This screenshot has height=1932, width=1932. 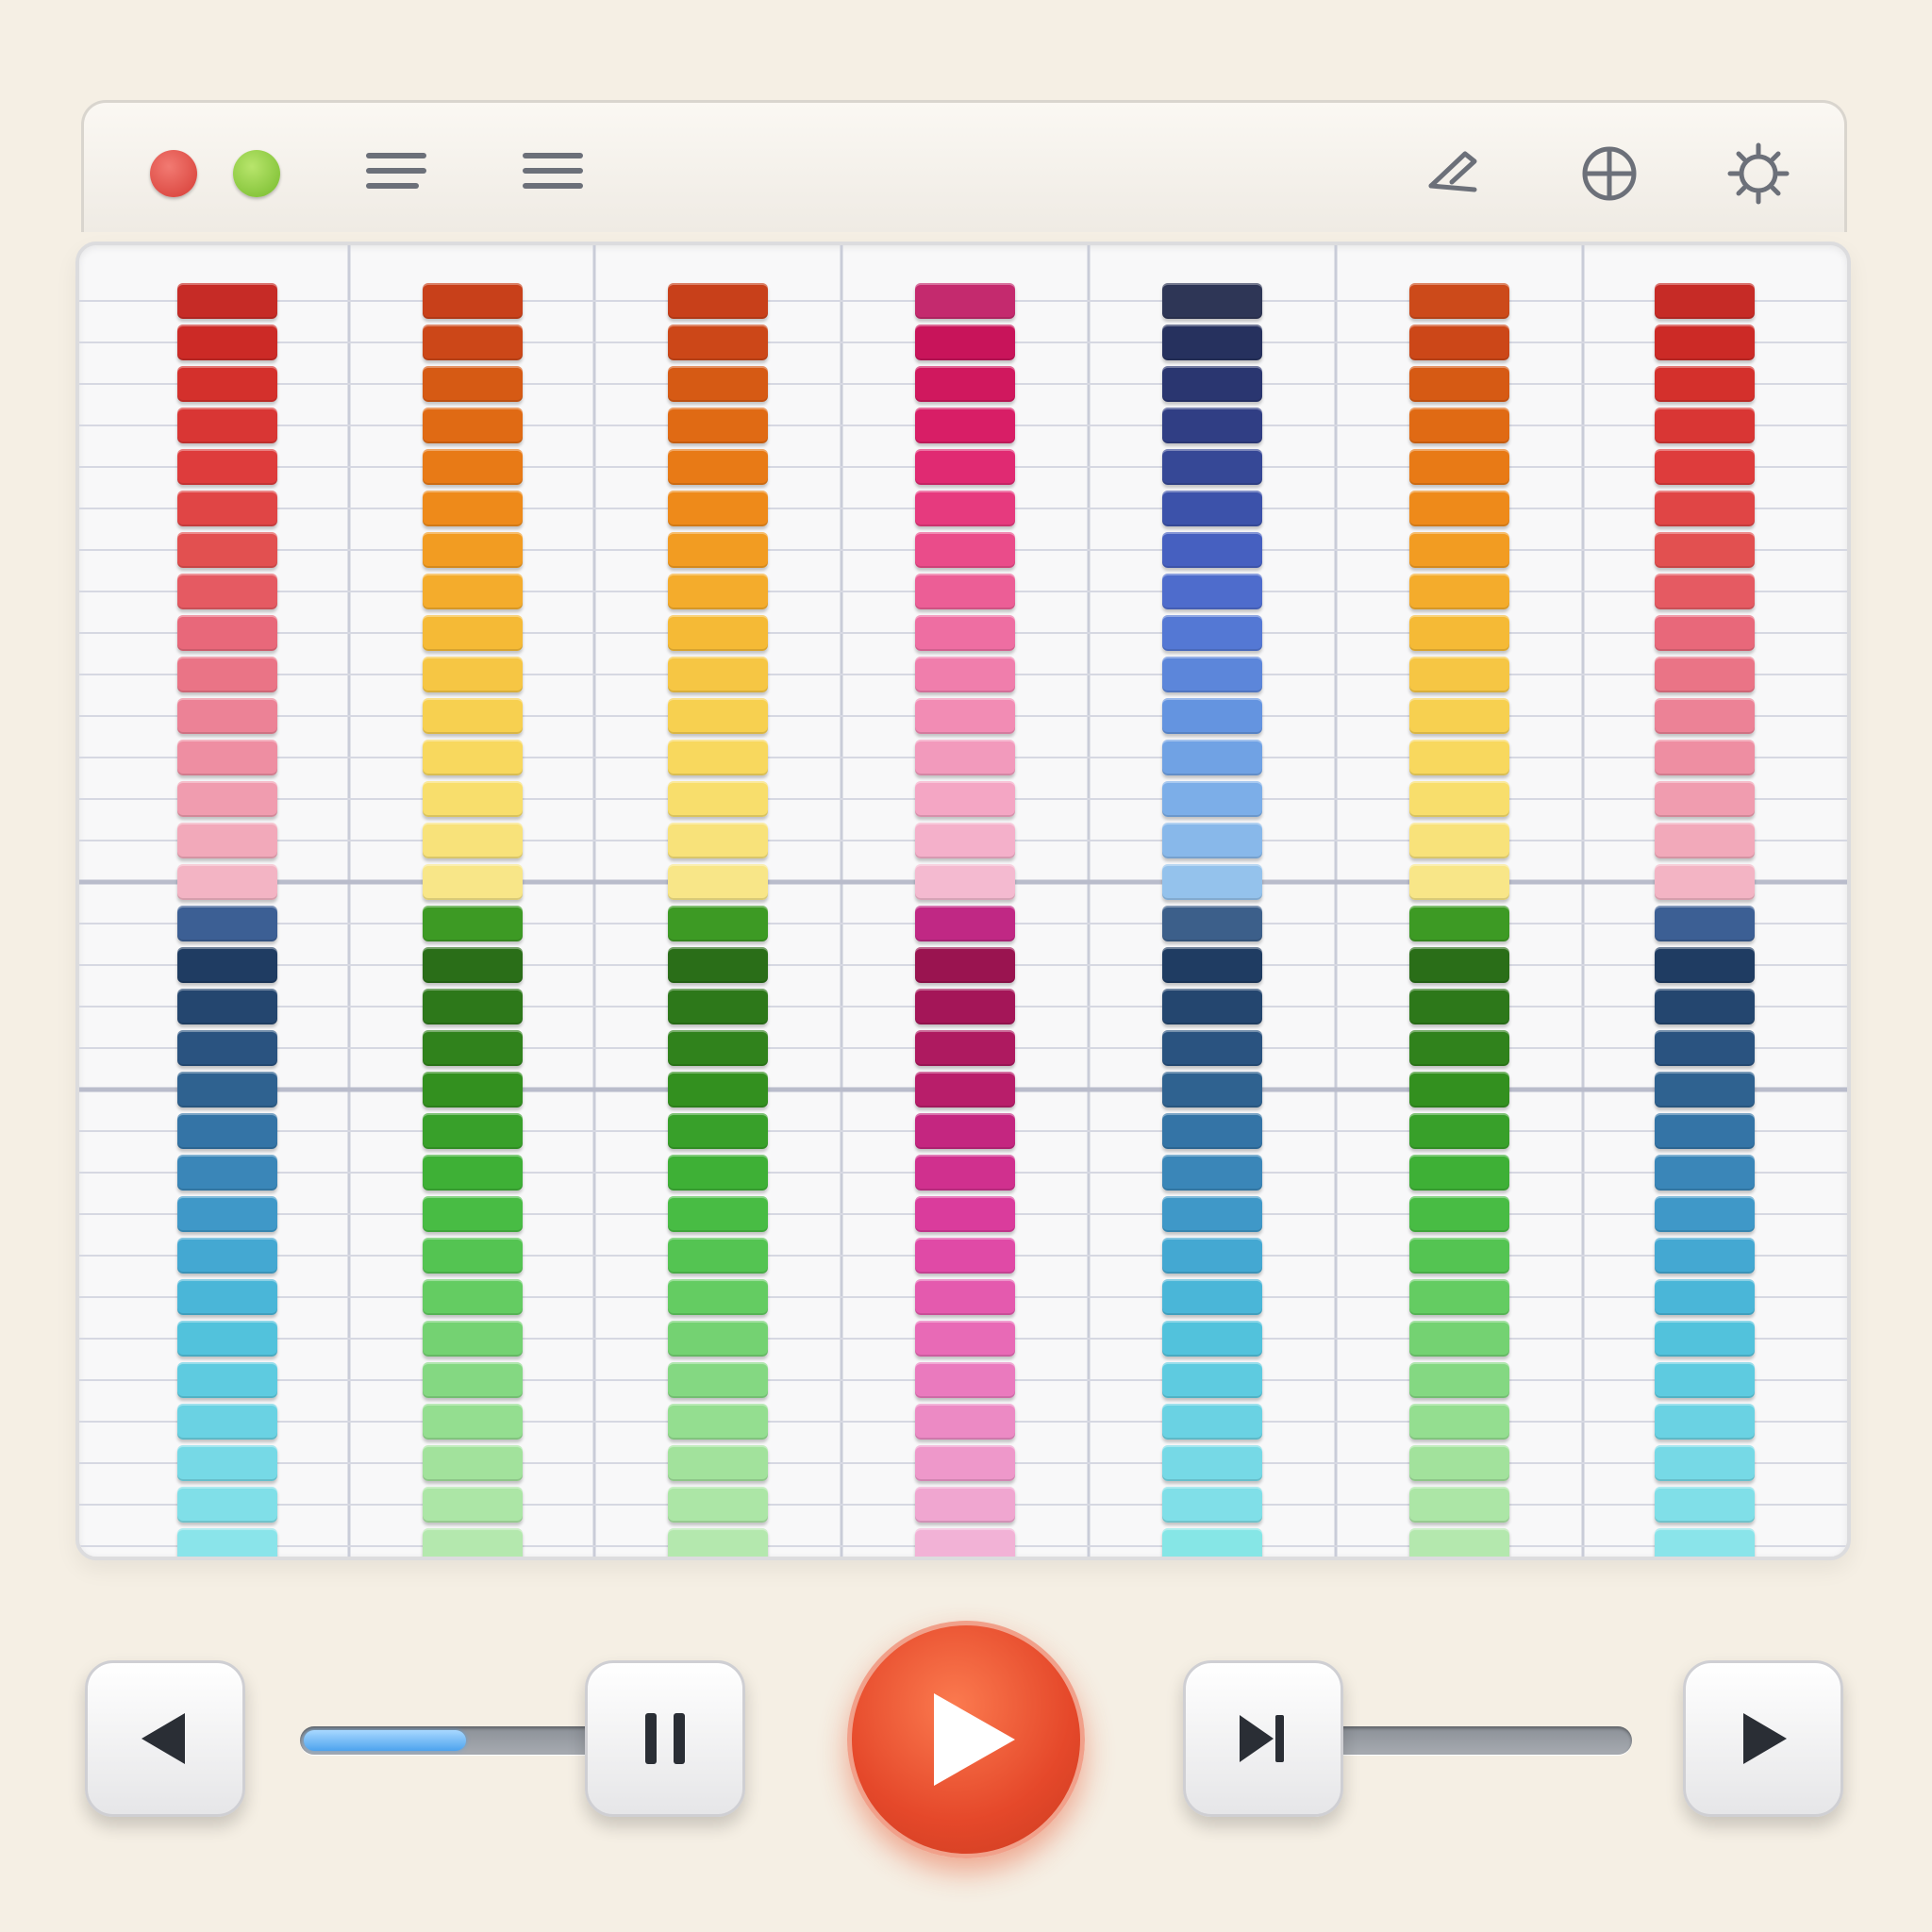 I want to click on zoom-dot-icon, so click(x=256, y=174).